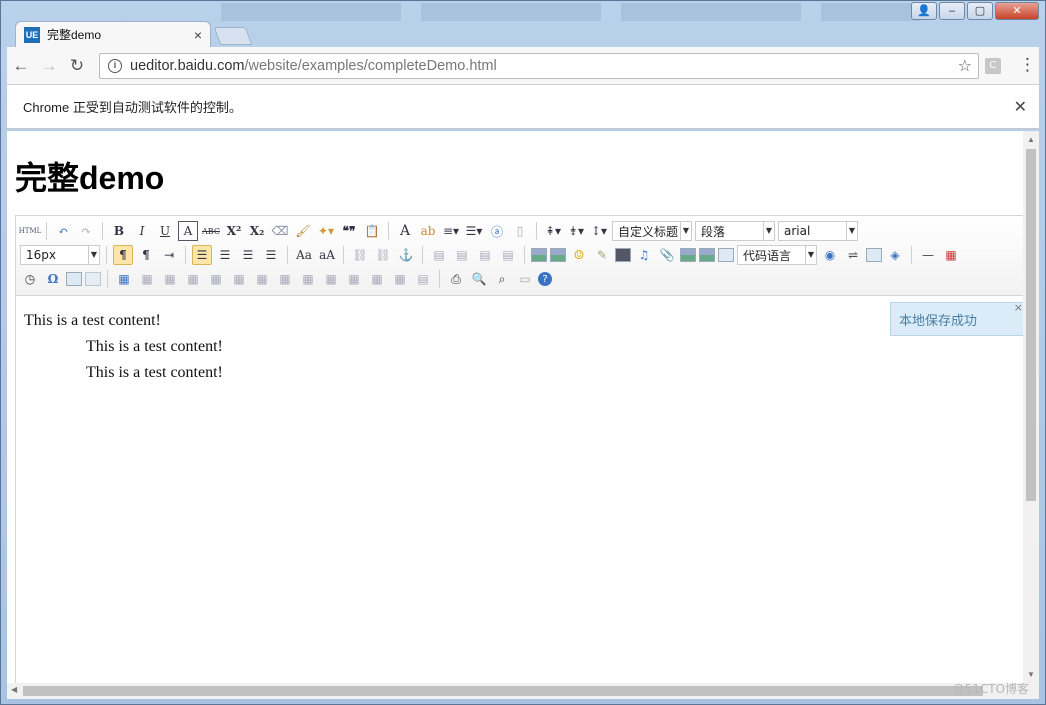 The height and width of the screenshot is (705, 1046). Describe the element at coordinates (63, 231) in the screenshot. I see `undo-icon: ↶` at that location.